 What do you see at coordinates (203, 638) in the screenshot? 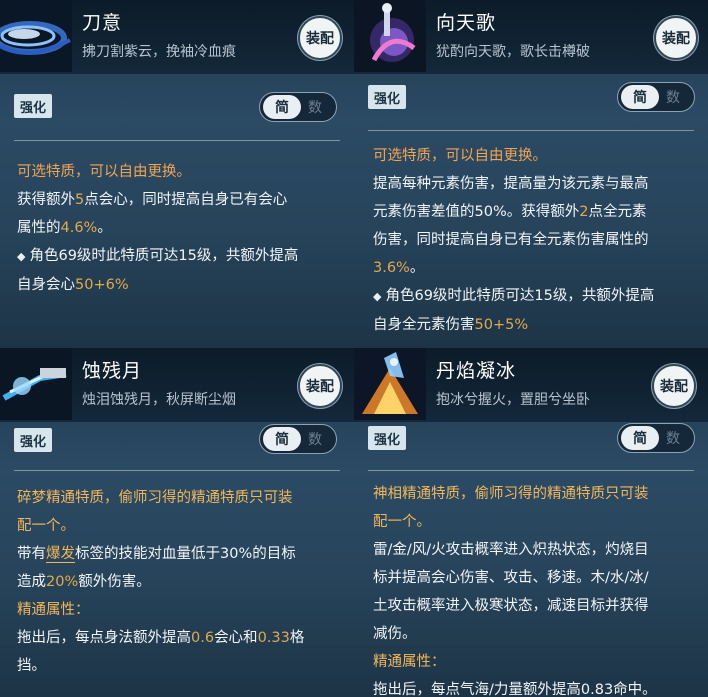
I see `value: 0.6` at bounding box center [203, 638].